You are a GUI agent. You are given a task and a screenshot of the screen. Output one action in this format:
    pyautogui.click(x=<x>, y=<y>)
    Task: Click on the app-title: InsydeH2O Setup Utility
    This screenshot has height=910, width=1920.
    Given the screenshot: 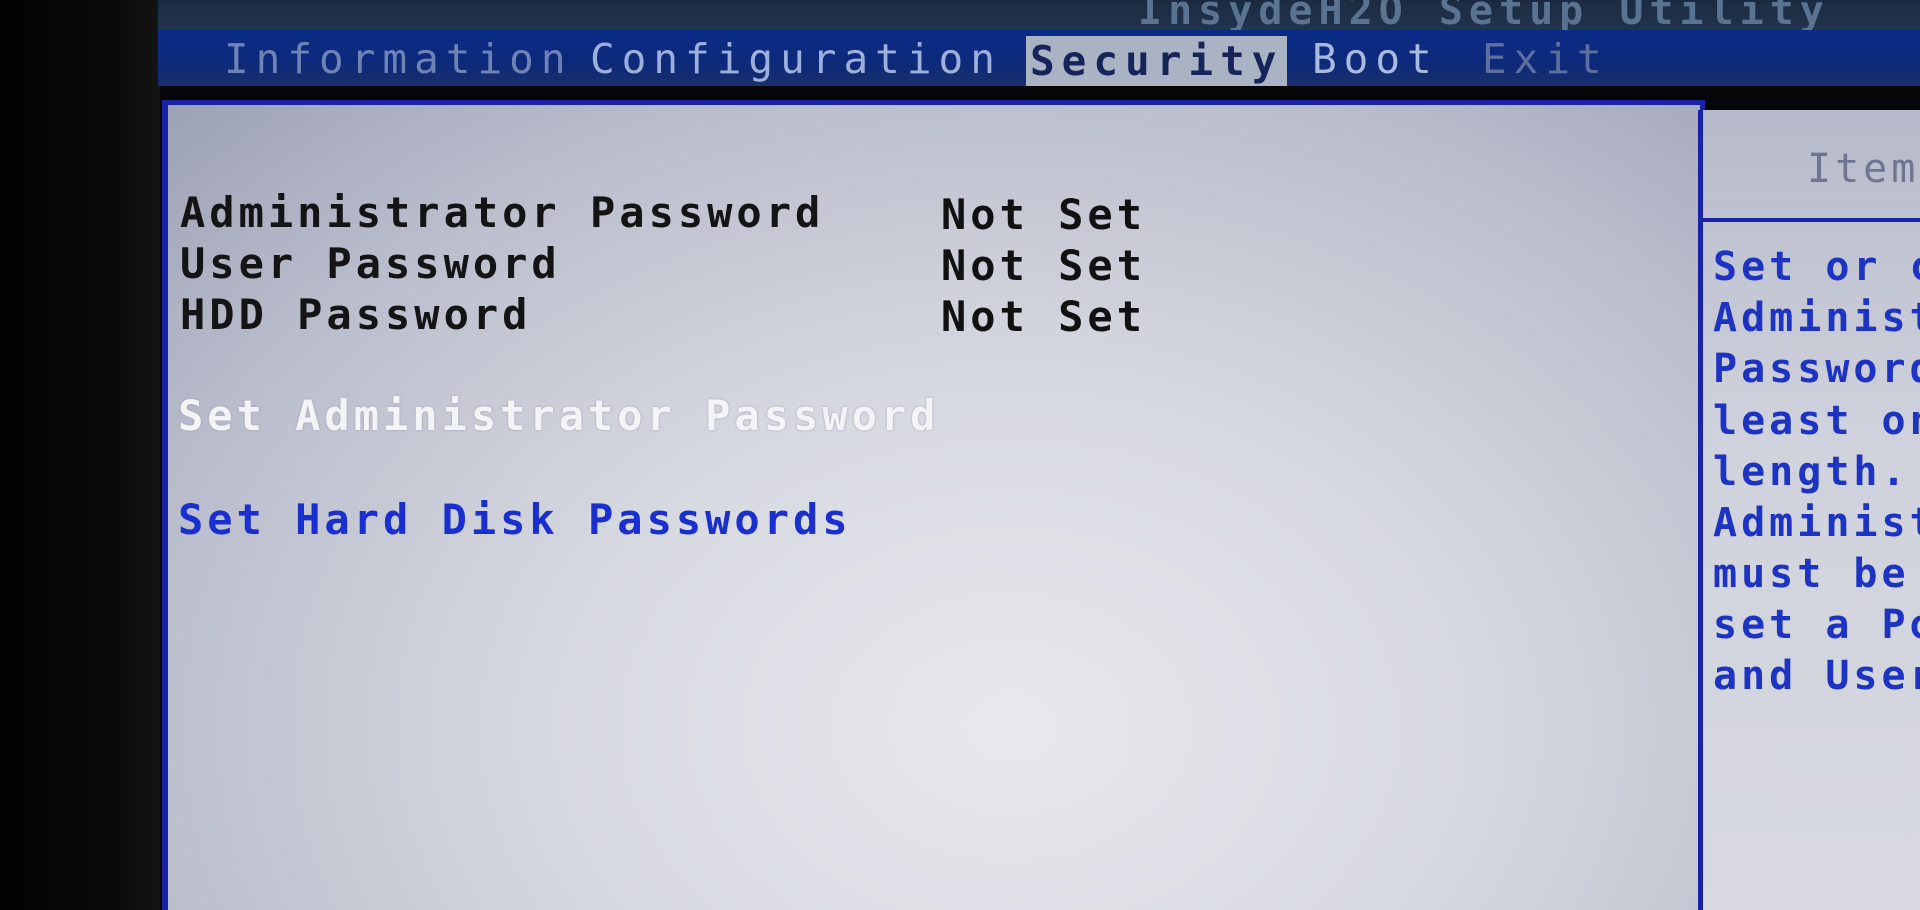 What is the action you would take?
    pyautogui.click(x=1484, y=17)
    